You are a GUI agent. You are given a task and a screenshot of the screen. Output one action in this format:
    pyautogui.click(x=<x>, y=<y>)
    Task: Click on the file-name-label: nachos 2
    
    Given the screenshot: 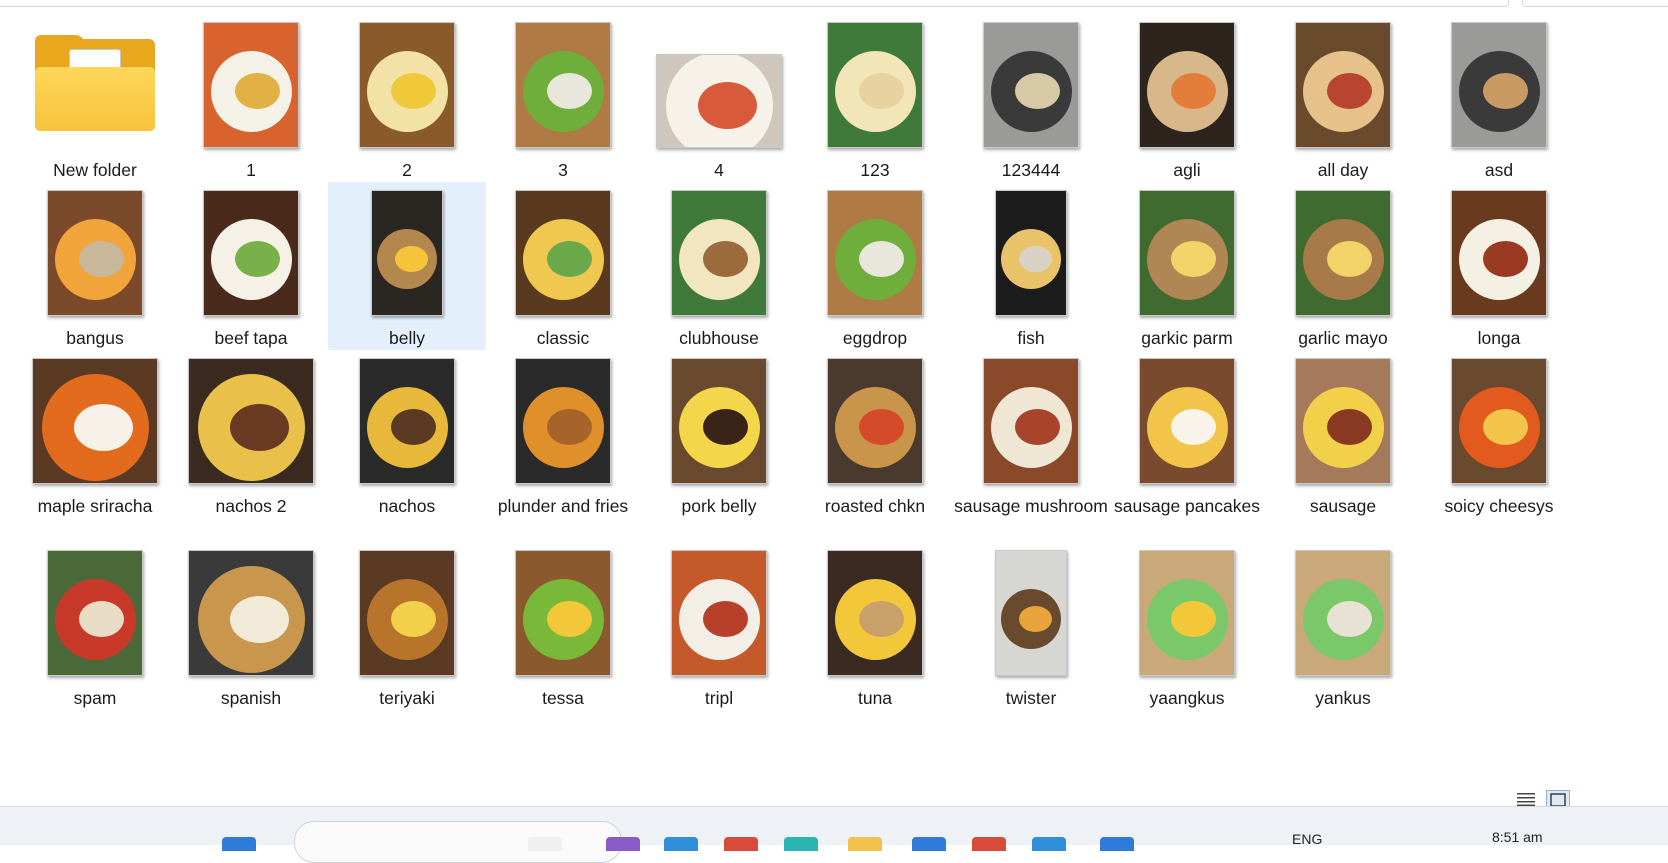 What is the action you would take?
    pyautogui.click(x=251, y=506)
    